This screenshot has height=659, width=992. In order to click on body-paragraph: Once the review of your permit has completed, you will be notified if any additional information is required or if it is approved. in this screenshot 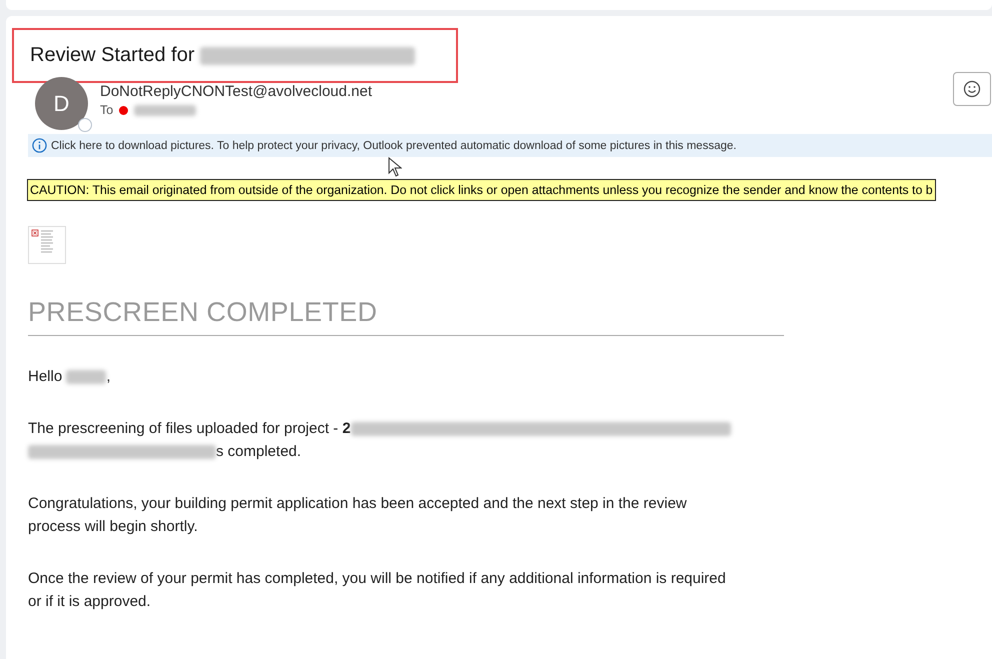, I will do `click(377, 590)`.